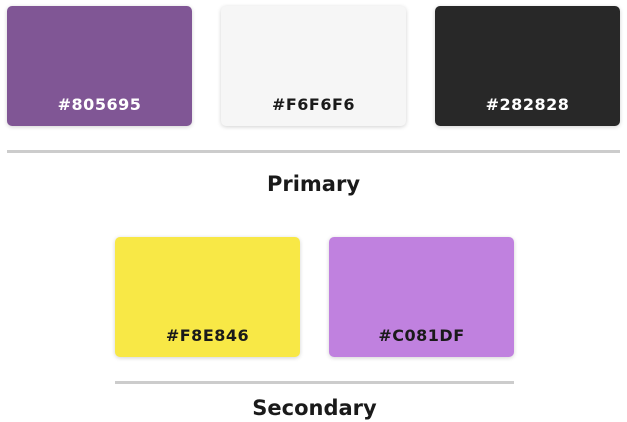 The height and width of the screenshot is (422, 627). Describe the element at coordinates (313, 66) in the screenshot. I see `swatch-primary-light-gray: #F6F6F6` at that location.